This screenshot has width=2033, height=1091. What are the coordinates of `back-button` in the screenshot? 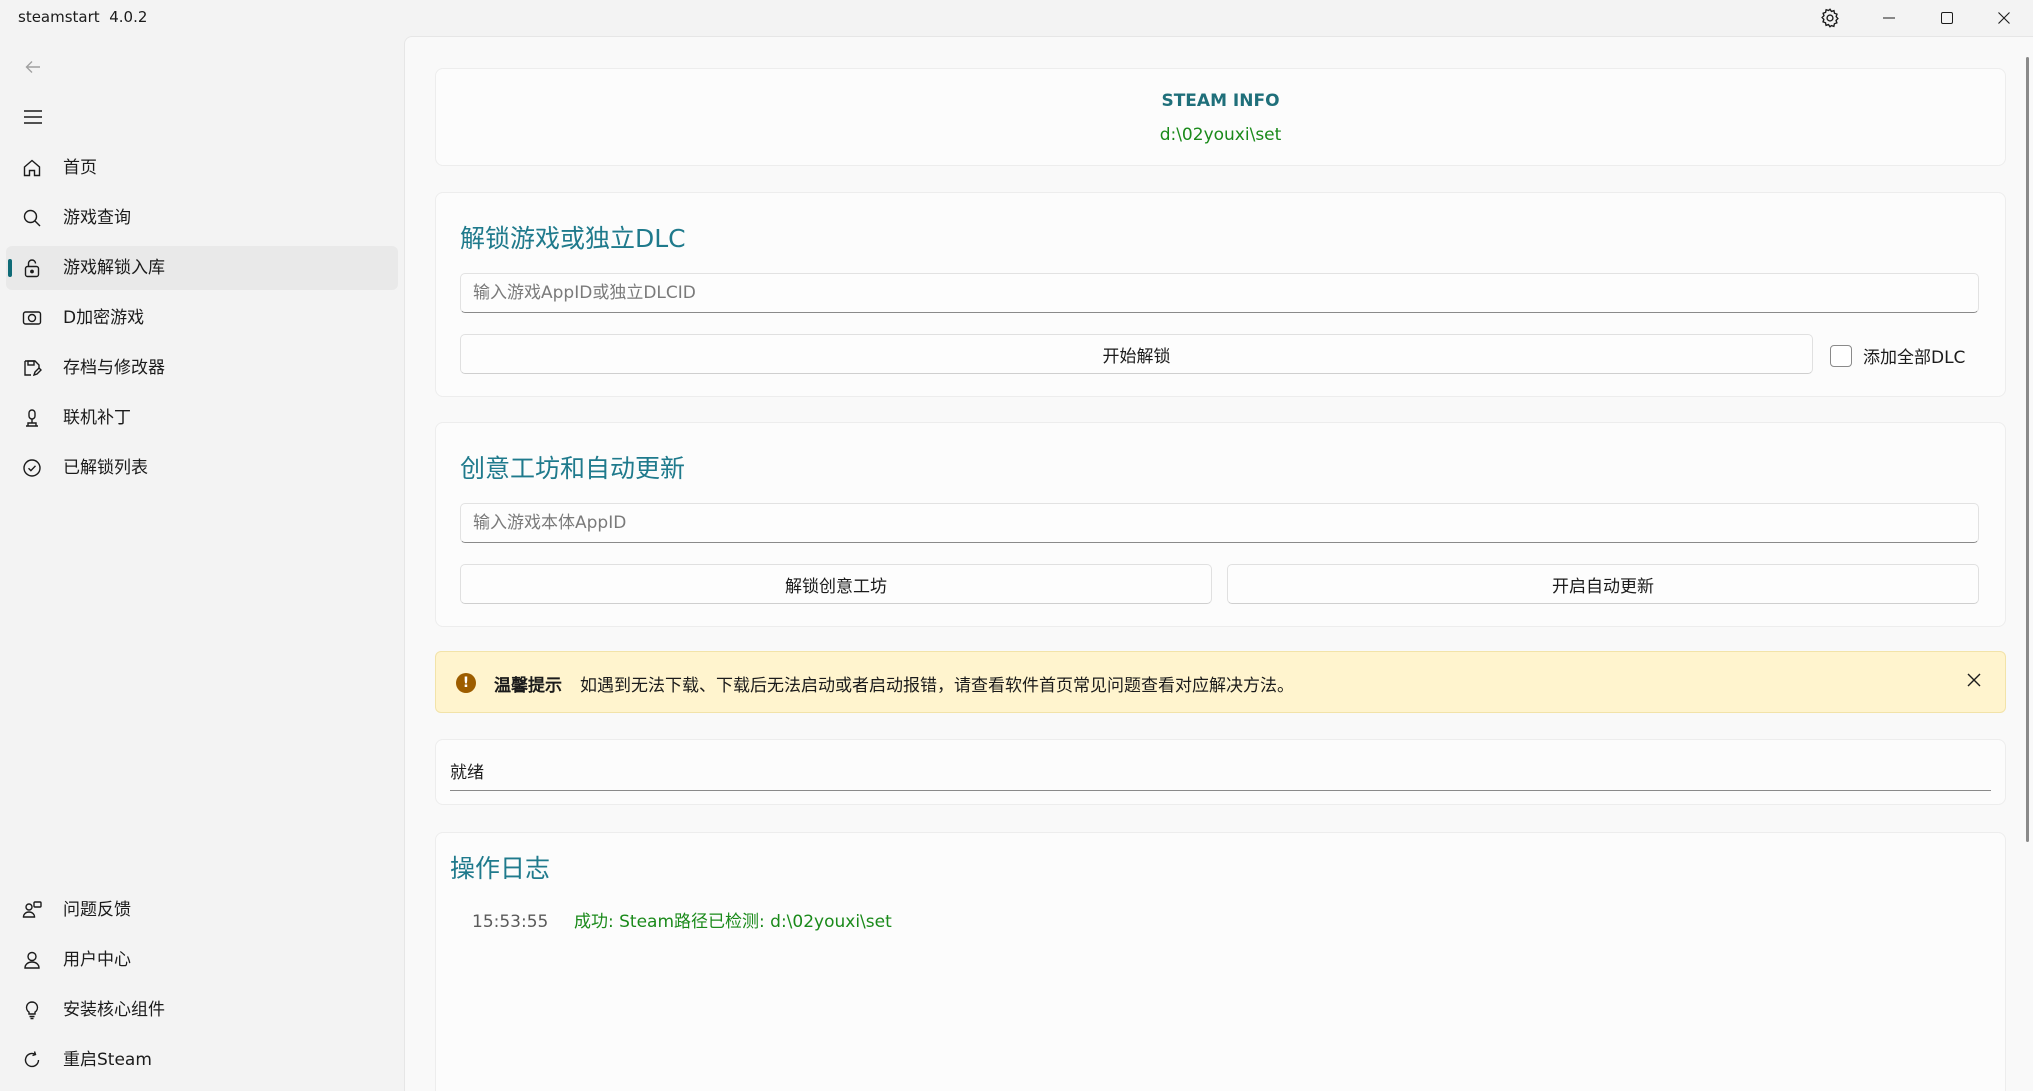 It's located at (33, 69).